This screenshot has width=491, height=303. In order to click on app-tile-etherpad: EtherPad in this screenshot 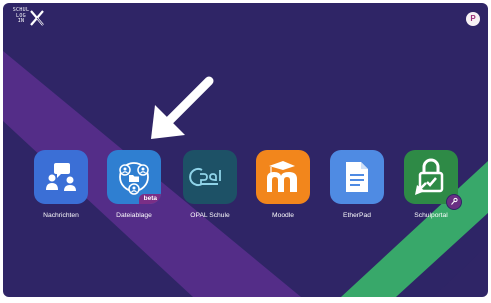, I will do `click(357, 184)`.